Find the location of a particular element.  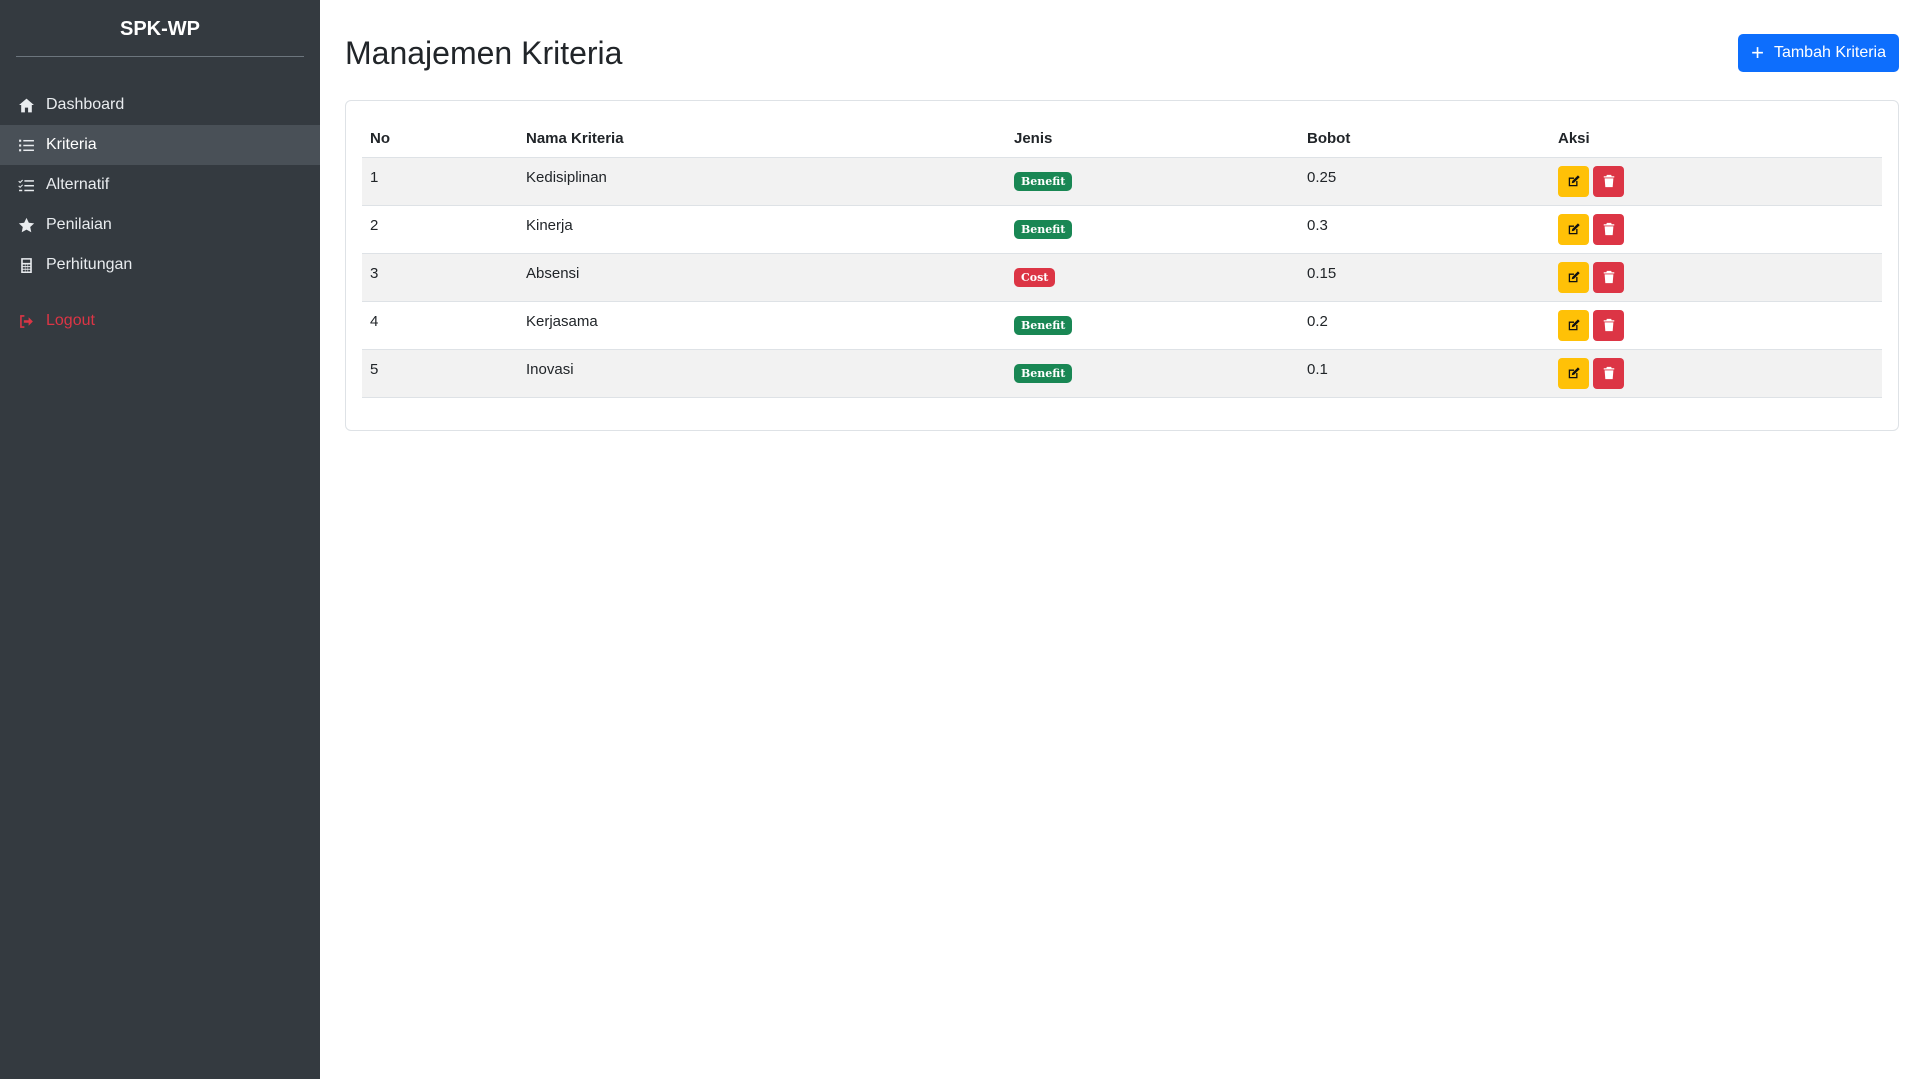

page-header: Manajemen Kriteria + Tambah Kriteria is located at coordinates (1122, 53).